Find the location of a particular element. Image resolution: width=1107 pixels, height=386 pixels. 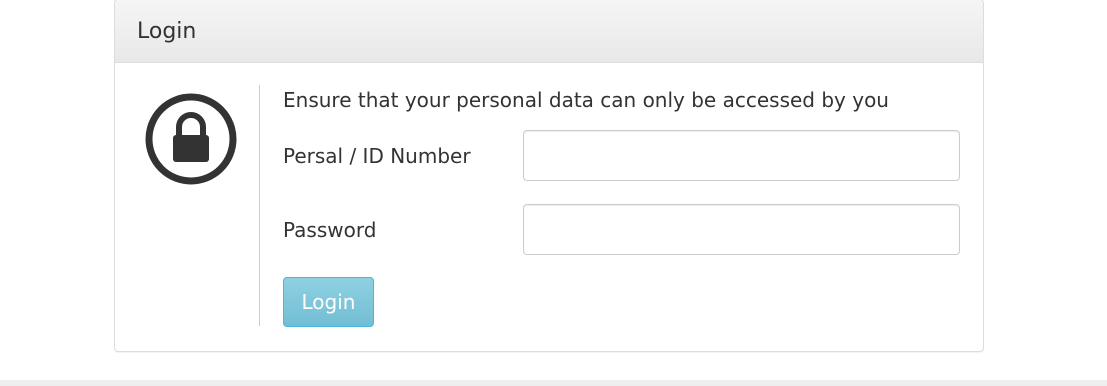

footer-strip is located at coordinates (553, 383).